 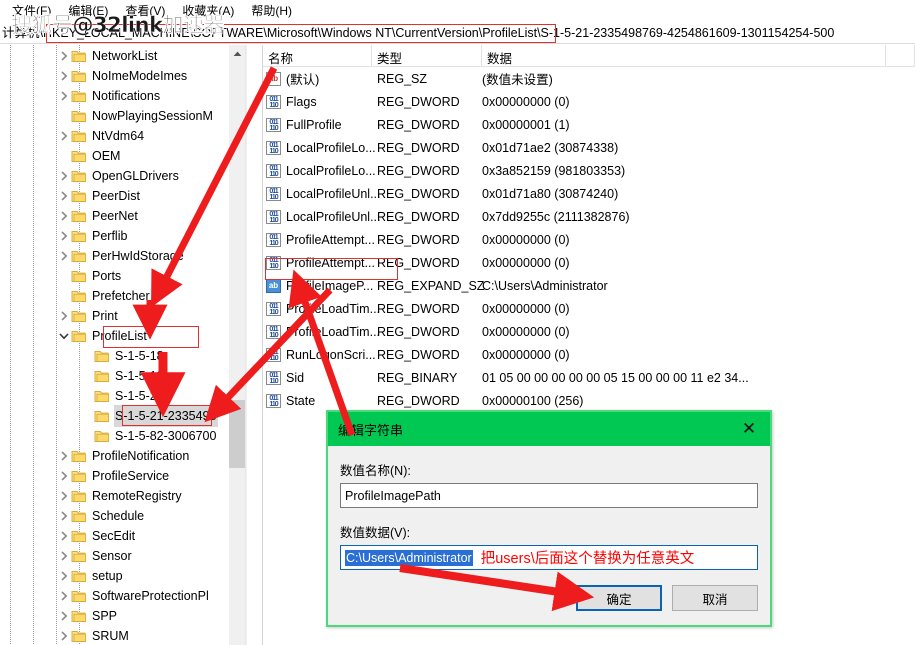 What do you see at coordinates (554, 170) in the screenshot?
I see `value-data-cell: 0x3a852159 (981803353)` at bounding box center [554, 170].